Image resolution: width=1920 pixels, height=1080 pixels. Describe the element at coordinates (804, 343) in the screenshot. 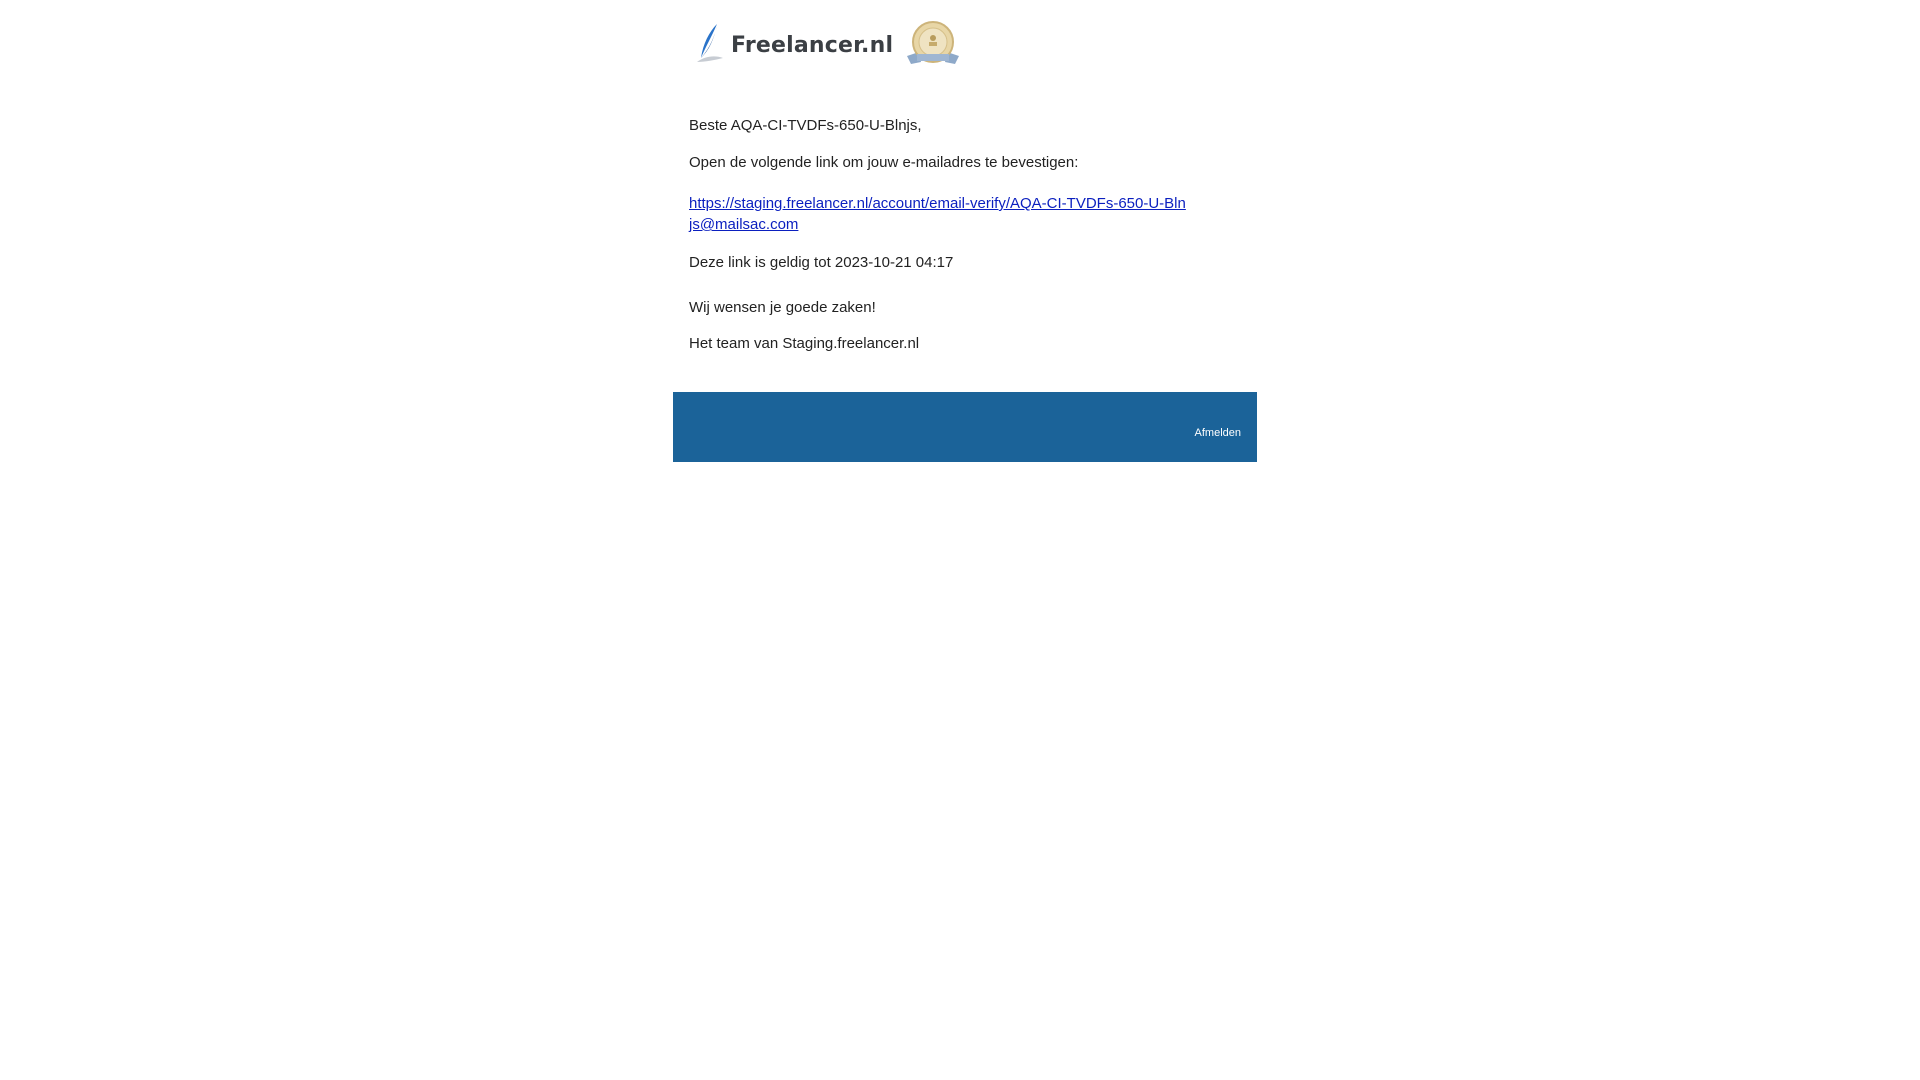

I see `signature-text: Het team van Staging.freelancer.nl` at that location.